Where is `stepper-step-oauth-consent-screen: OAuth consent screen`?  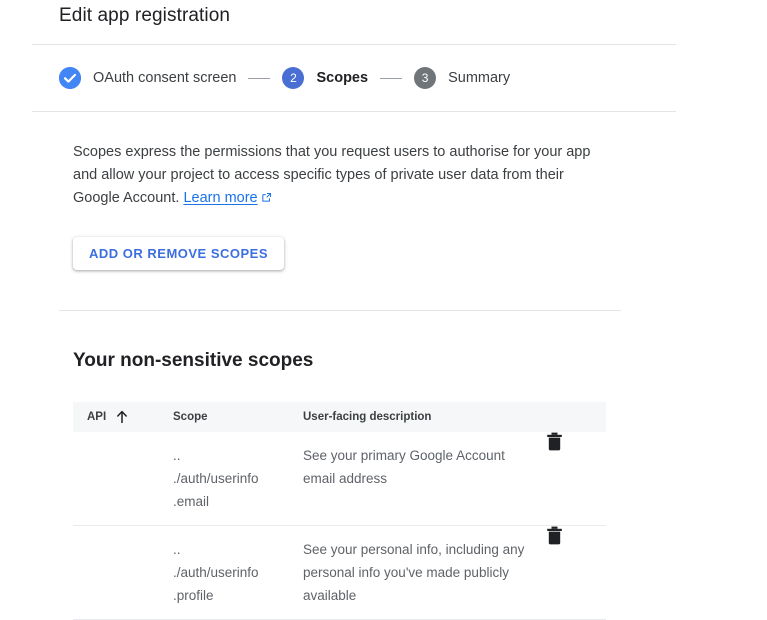 stepper-step-oauth-consent-screen: OAuth consent screen is located at coordinates (147, 78).